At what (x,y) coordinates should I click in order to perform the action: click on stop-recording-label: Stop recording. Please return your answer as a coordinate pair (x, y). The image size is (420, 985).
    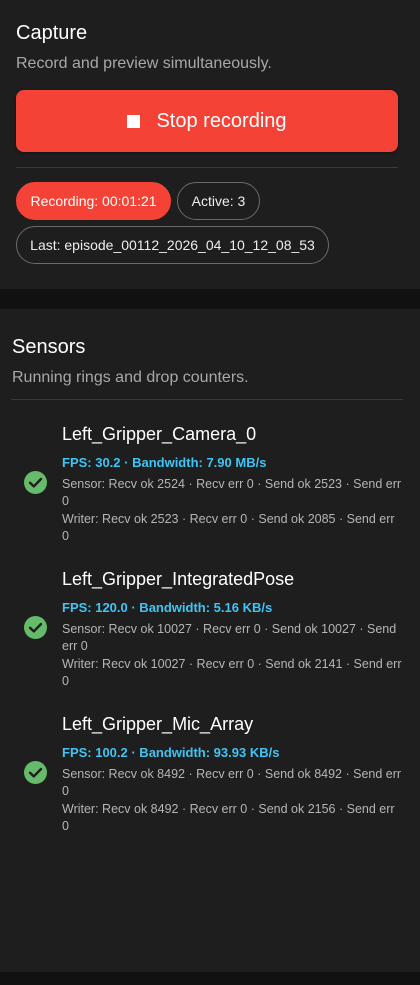
    Looking at the image, I should click on (221, 120).